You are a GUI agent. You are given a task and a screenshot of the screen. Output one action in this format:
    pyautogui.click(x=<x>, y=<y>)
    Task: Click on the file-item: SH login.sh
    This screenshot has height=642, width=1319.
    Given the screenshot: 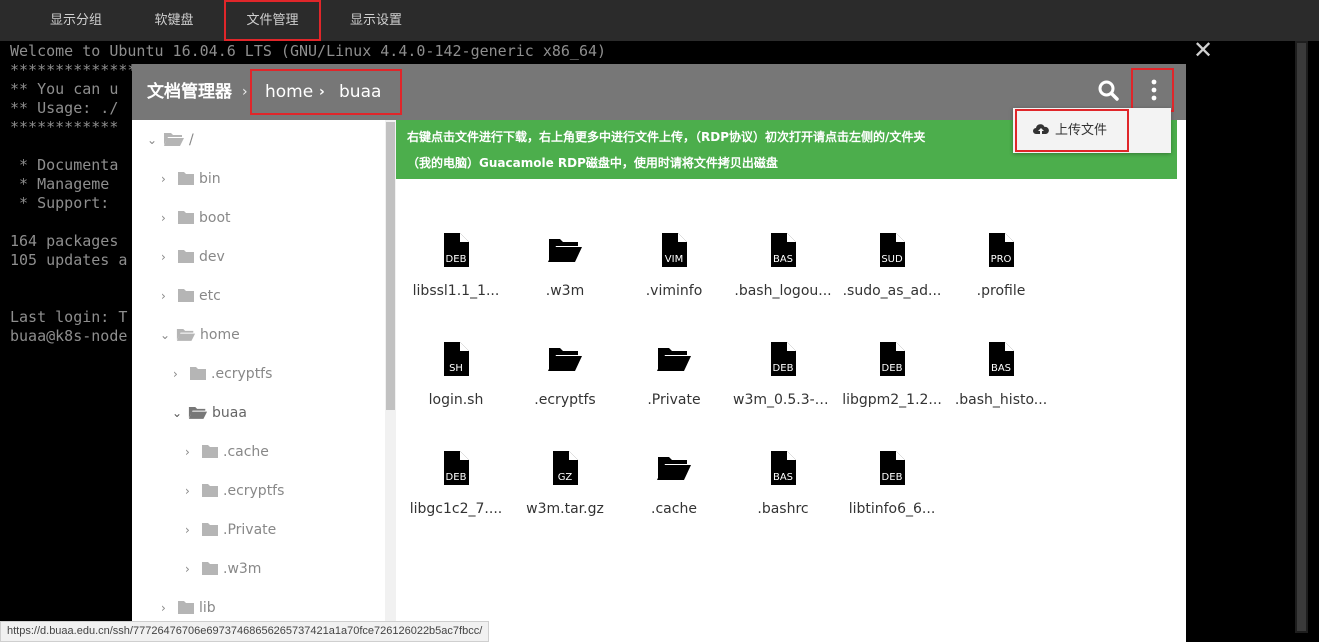 What is the action you would take?
    pyautogui.click(x=456, y=386)
    